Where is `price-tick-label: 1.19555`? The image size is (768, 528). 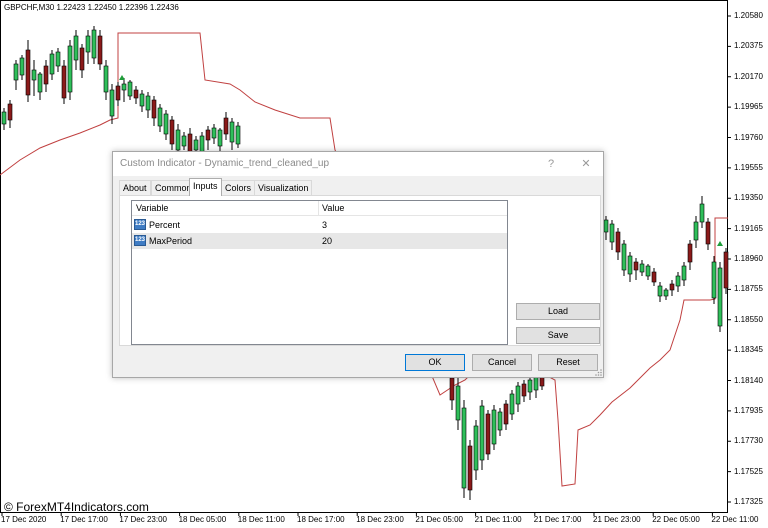
price-tick-label: 1.19555 is located at coordinates (748, 167).